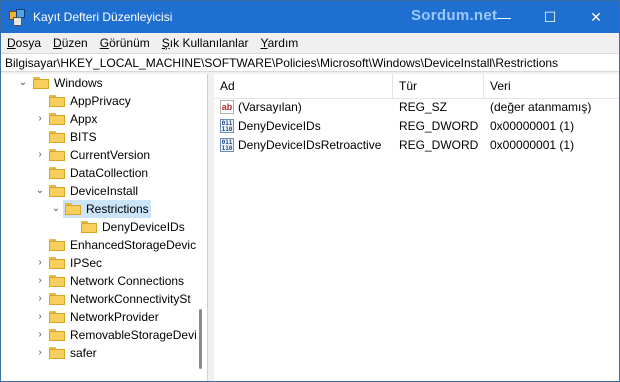 Image resolution: width=620 pixels, height=382 pixels. I want to click on column-header-type: Tür, so click(438, 86).